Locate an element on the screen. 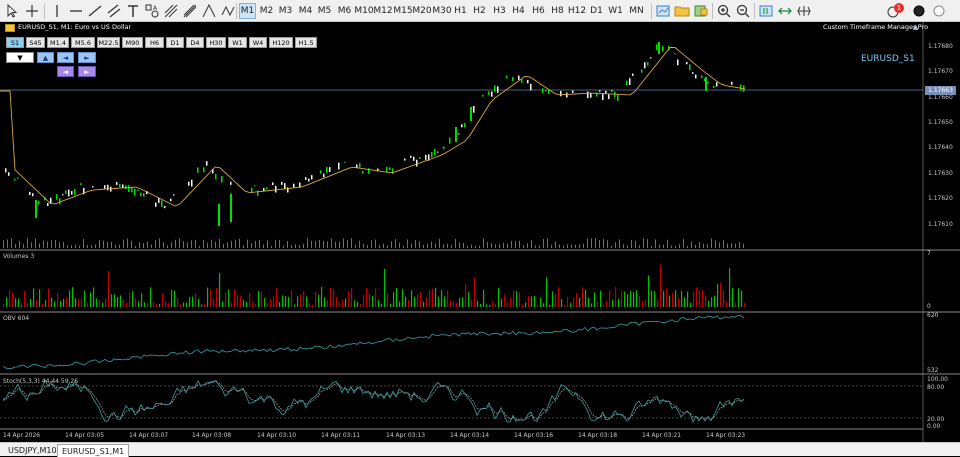 This screenshot has height=457, width=960. timeframe-m30: M30 is located at coordinates (441, 11).